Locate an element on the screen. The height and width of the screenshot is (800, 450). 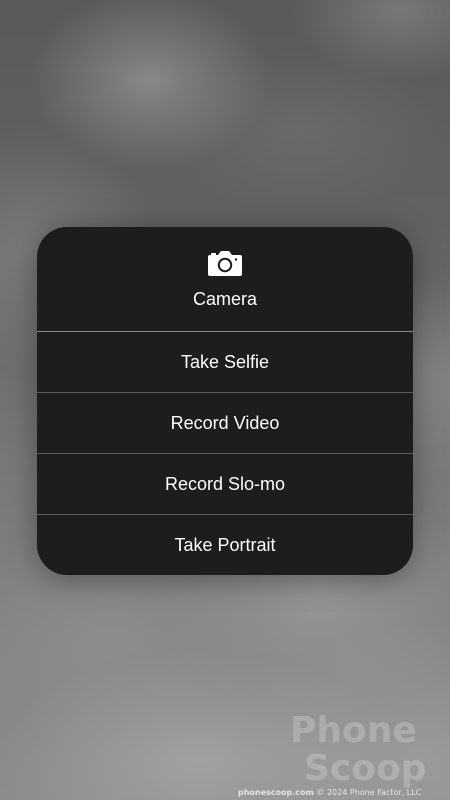
watermark-copyright: © 2024 Phone Factor, LLC is located at coordinates (369, 792).